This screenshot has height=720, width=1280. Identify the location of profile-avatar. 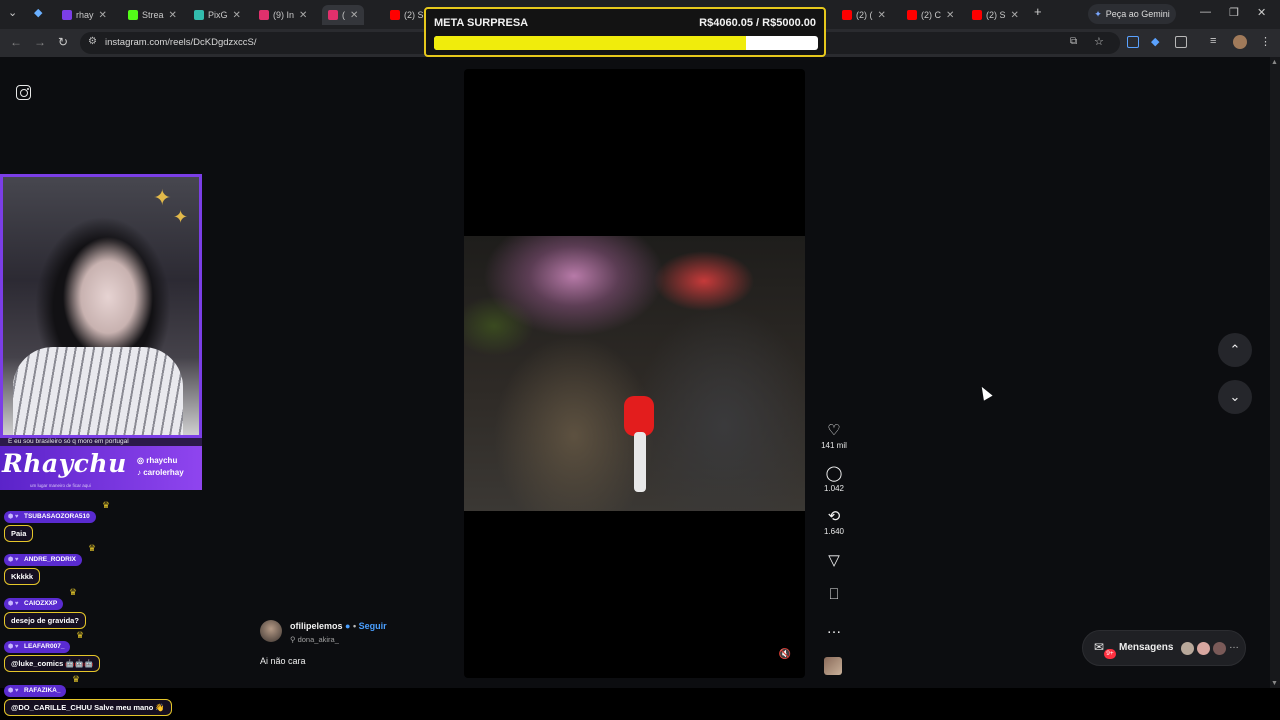
(1240, 42).